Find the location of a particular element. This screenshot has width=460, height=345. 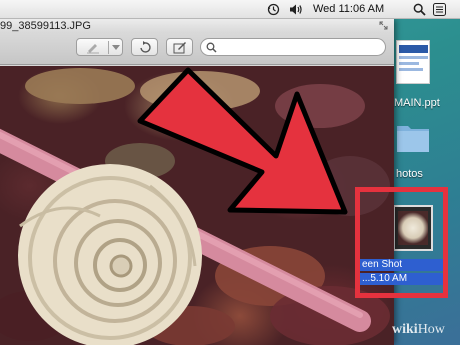

volume-icon is located at coordinates (296, 9).